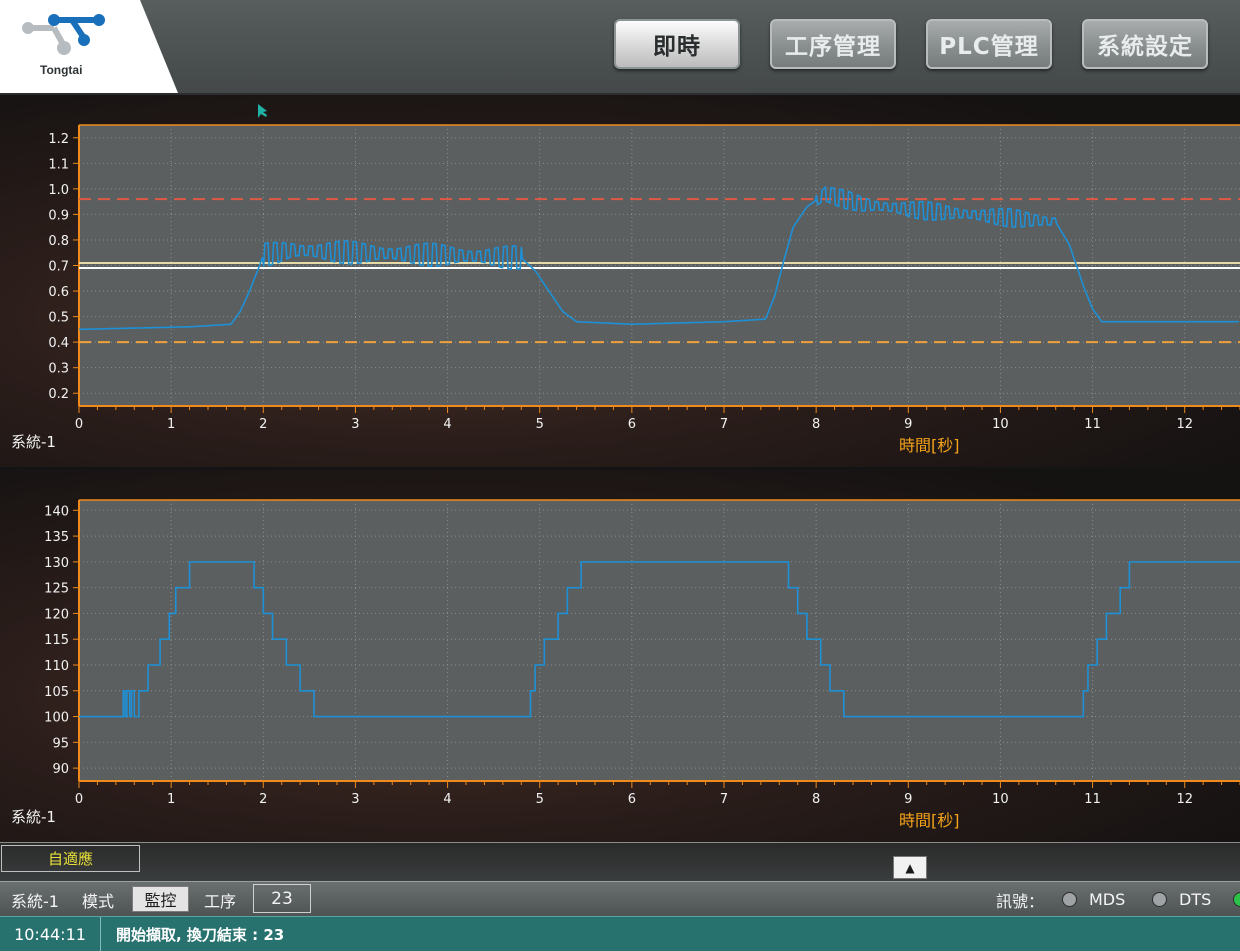 The height and width of the screenshot is (951, 1240). I want to click on control-strip: 自適應 ▲, so click(620, 861).